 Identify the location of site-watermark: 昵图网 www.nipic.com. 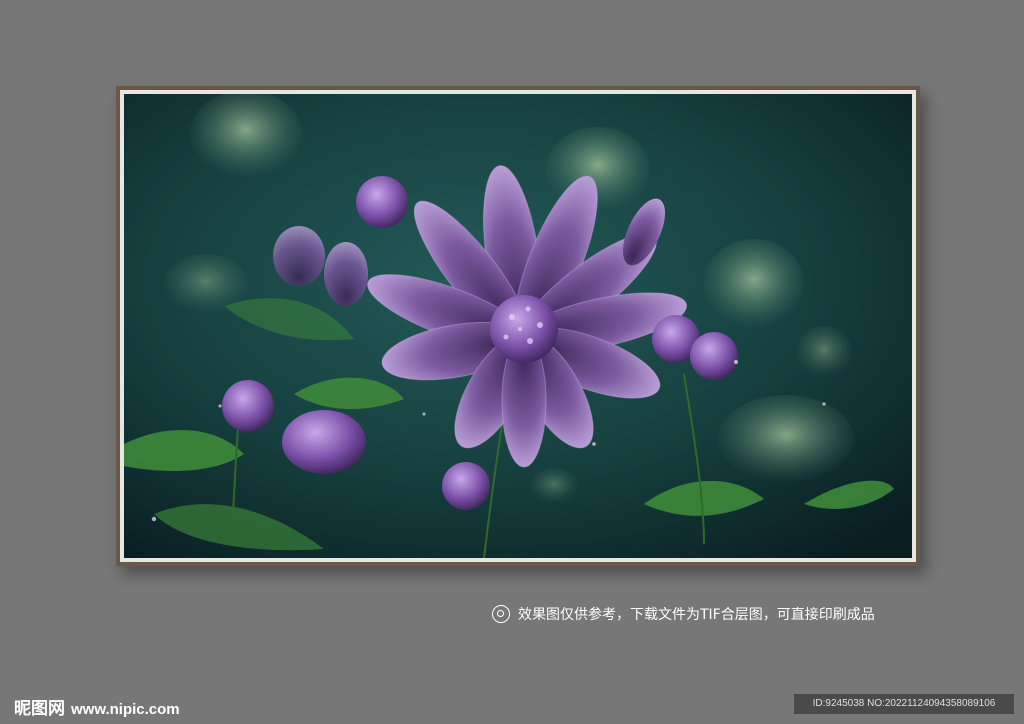
(97, 706).